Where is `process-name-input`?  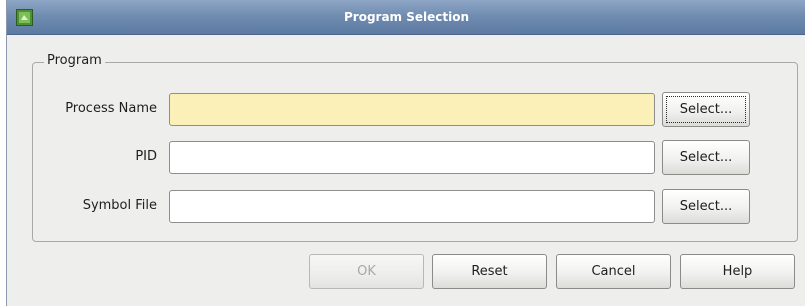 process-name-input is located at coordinates (412, 109).